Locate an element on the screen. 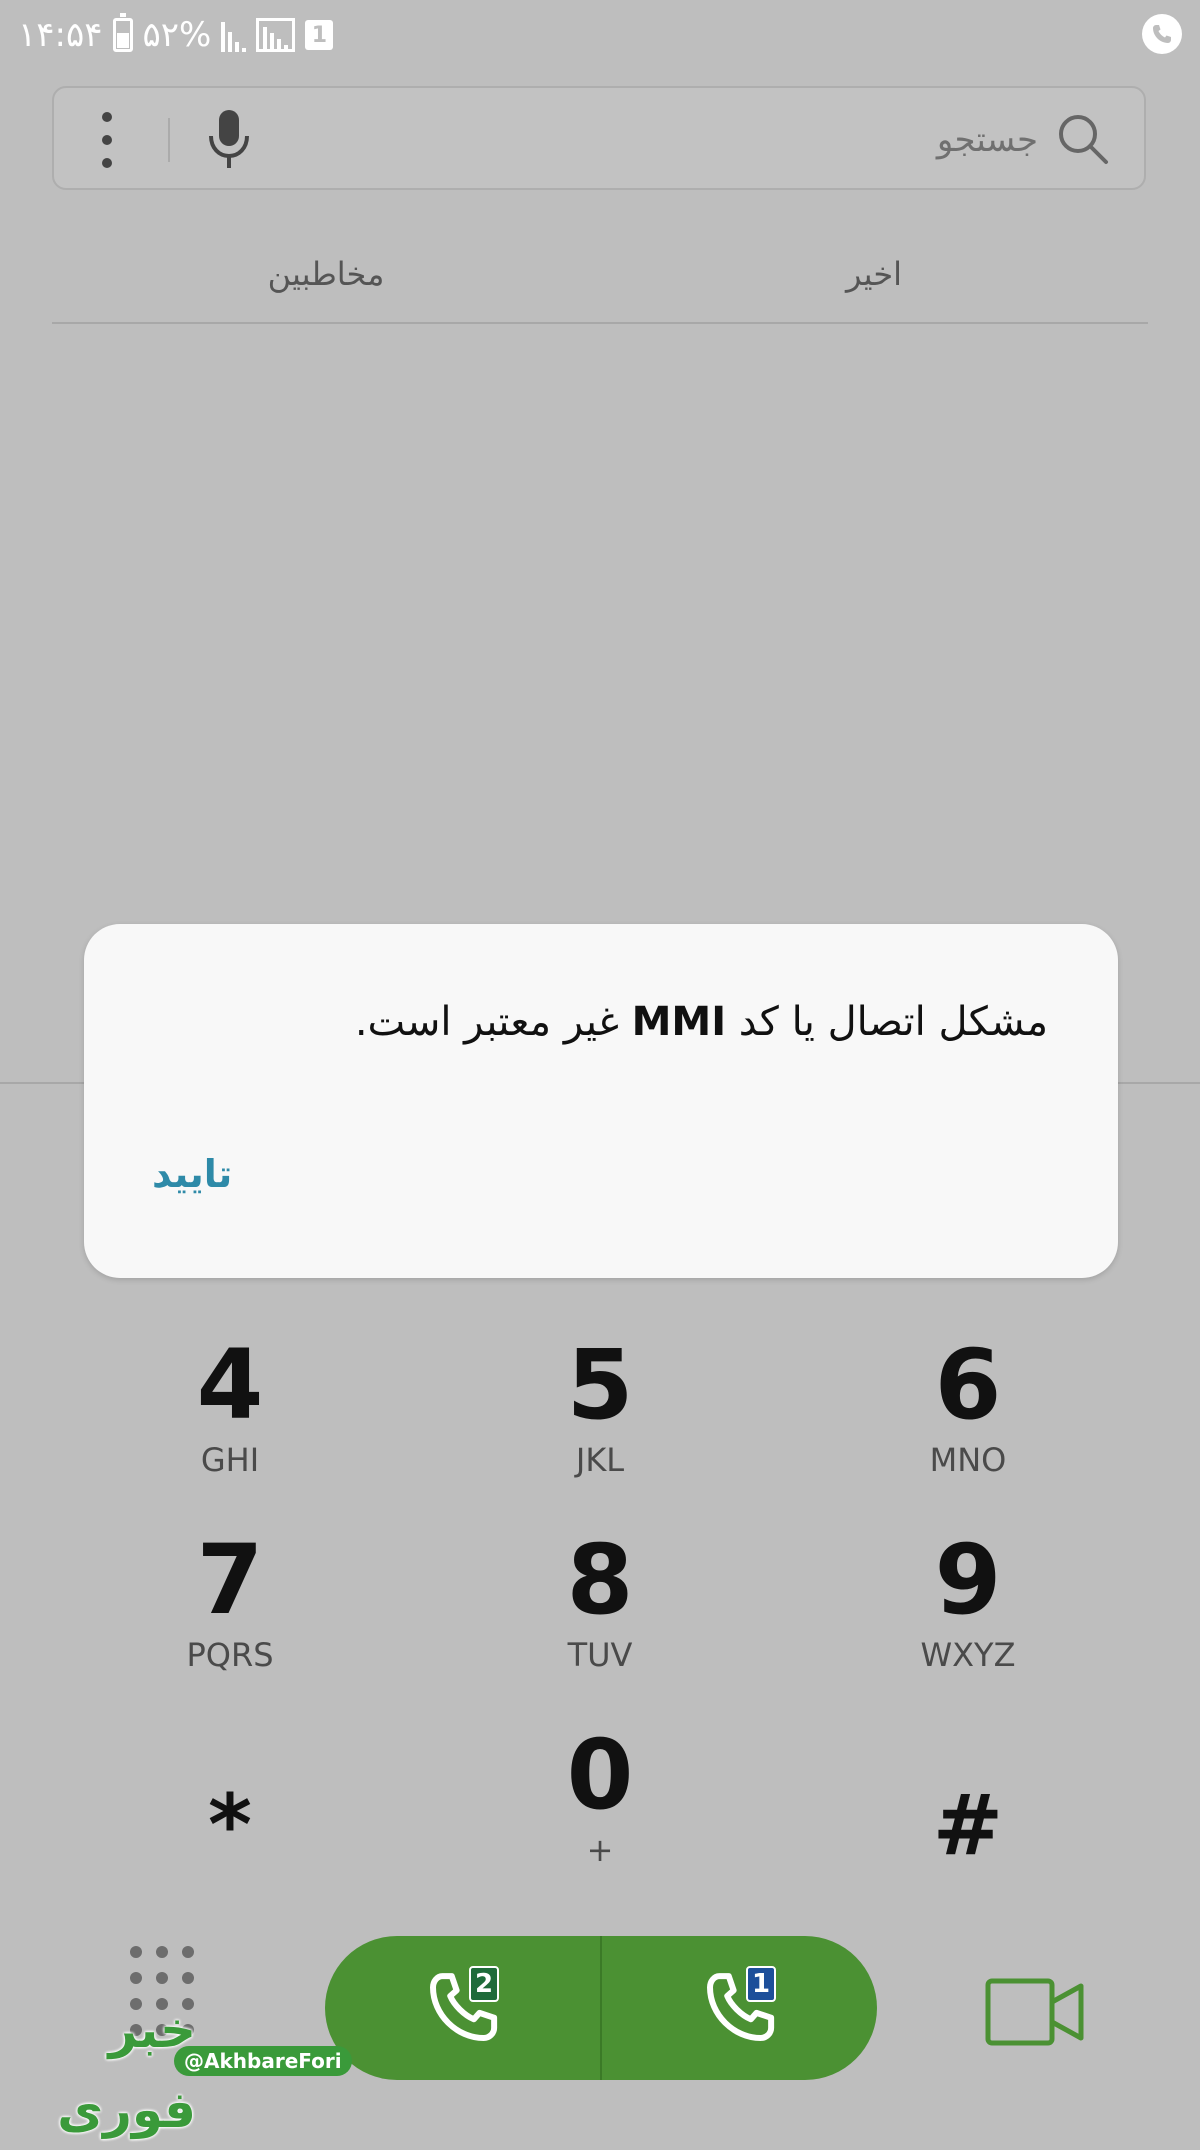 The image size is (1200, 2150). tab-bar: مخاطبین اخیر is located at coordinates (600, 275).